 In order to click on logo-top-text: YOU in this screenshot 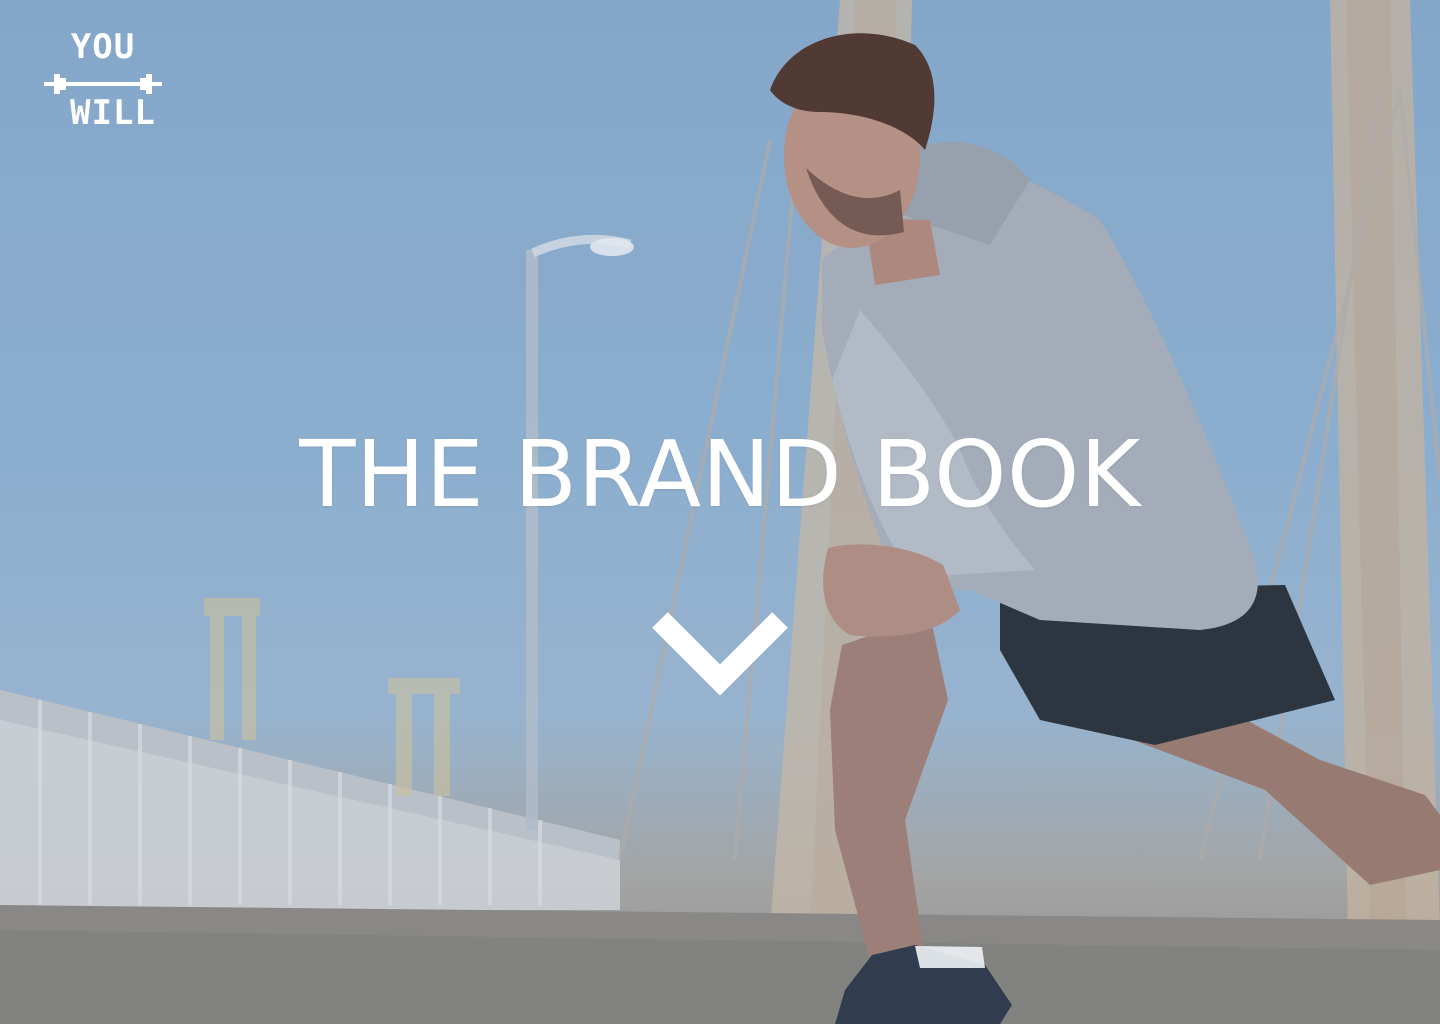, I will do `click(103, 47)`.